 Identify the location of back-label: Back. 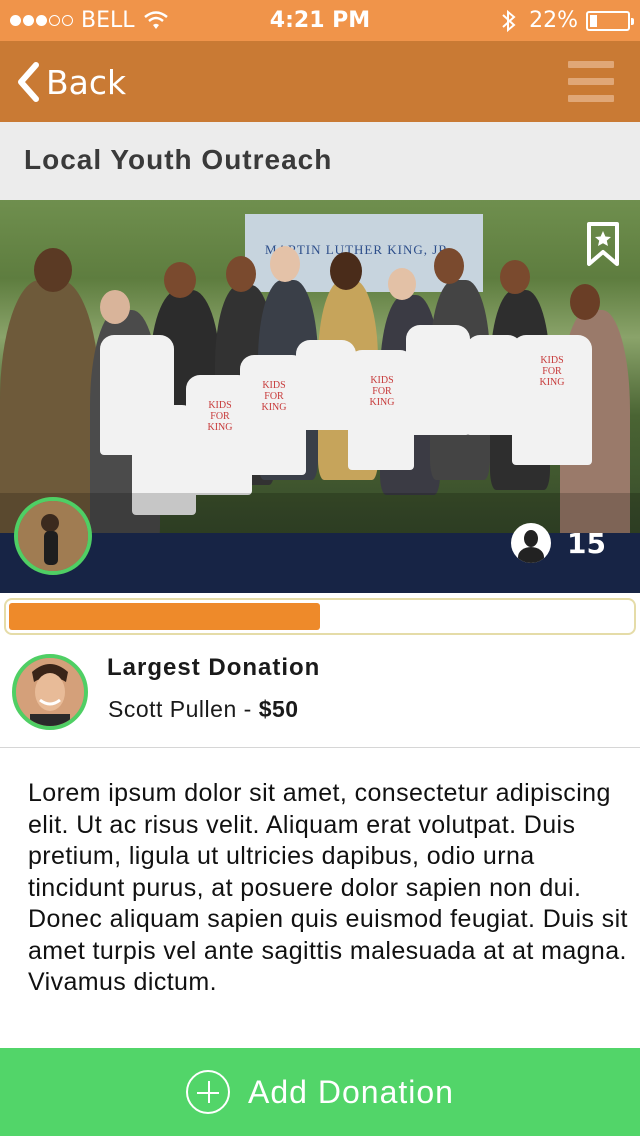
(86, 82).